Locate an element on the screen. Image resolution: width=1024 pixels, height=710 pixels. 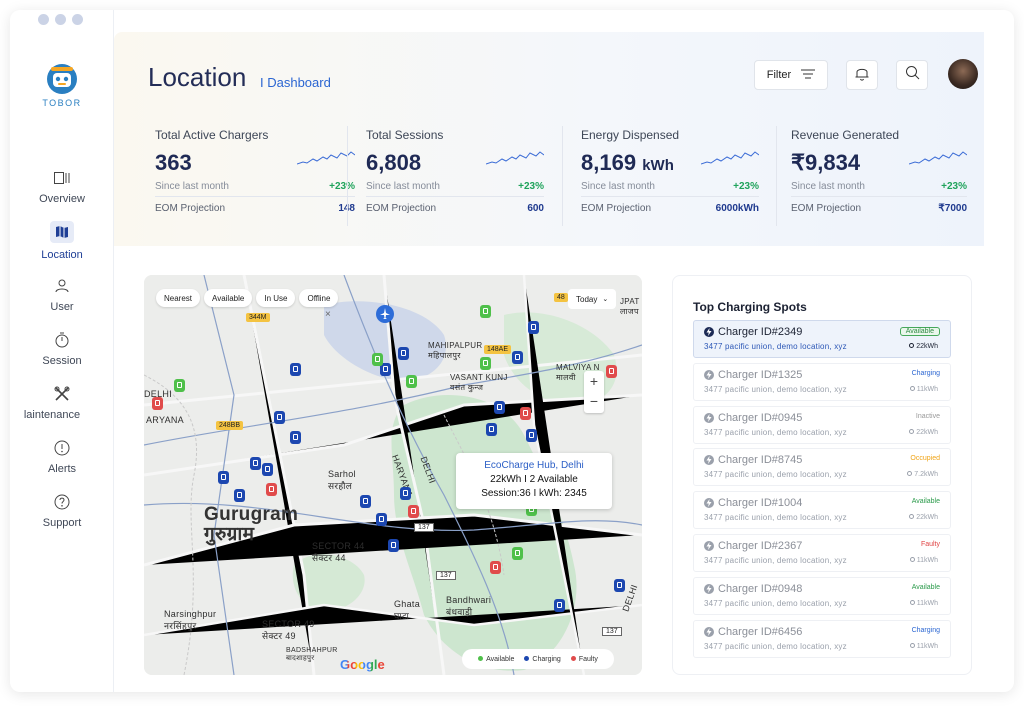
logo: TOBOR is located at coordinates (62, 85).